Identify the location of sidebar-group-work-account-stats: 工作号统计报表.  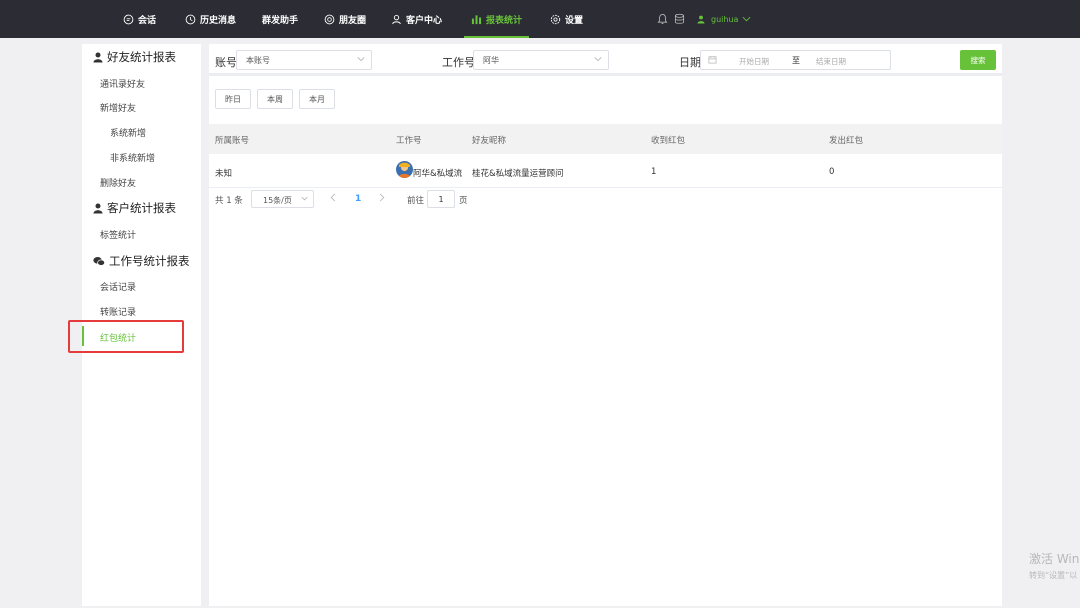
(141, 261).